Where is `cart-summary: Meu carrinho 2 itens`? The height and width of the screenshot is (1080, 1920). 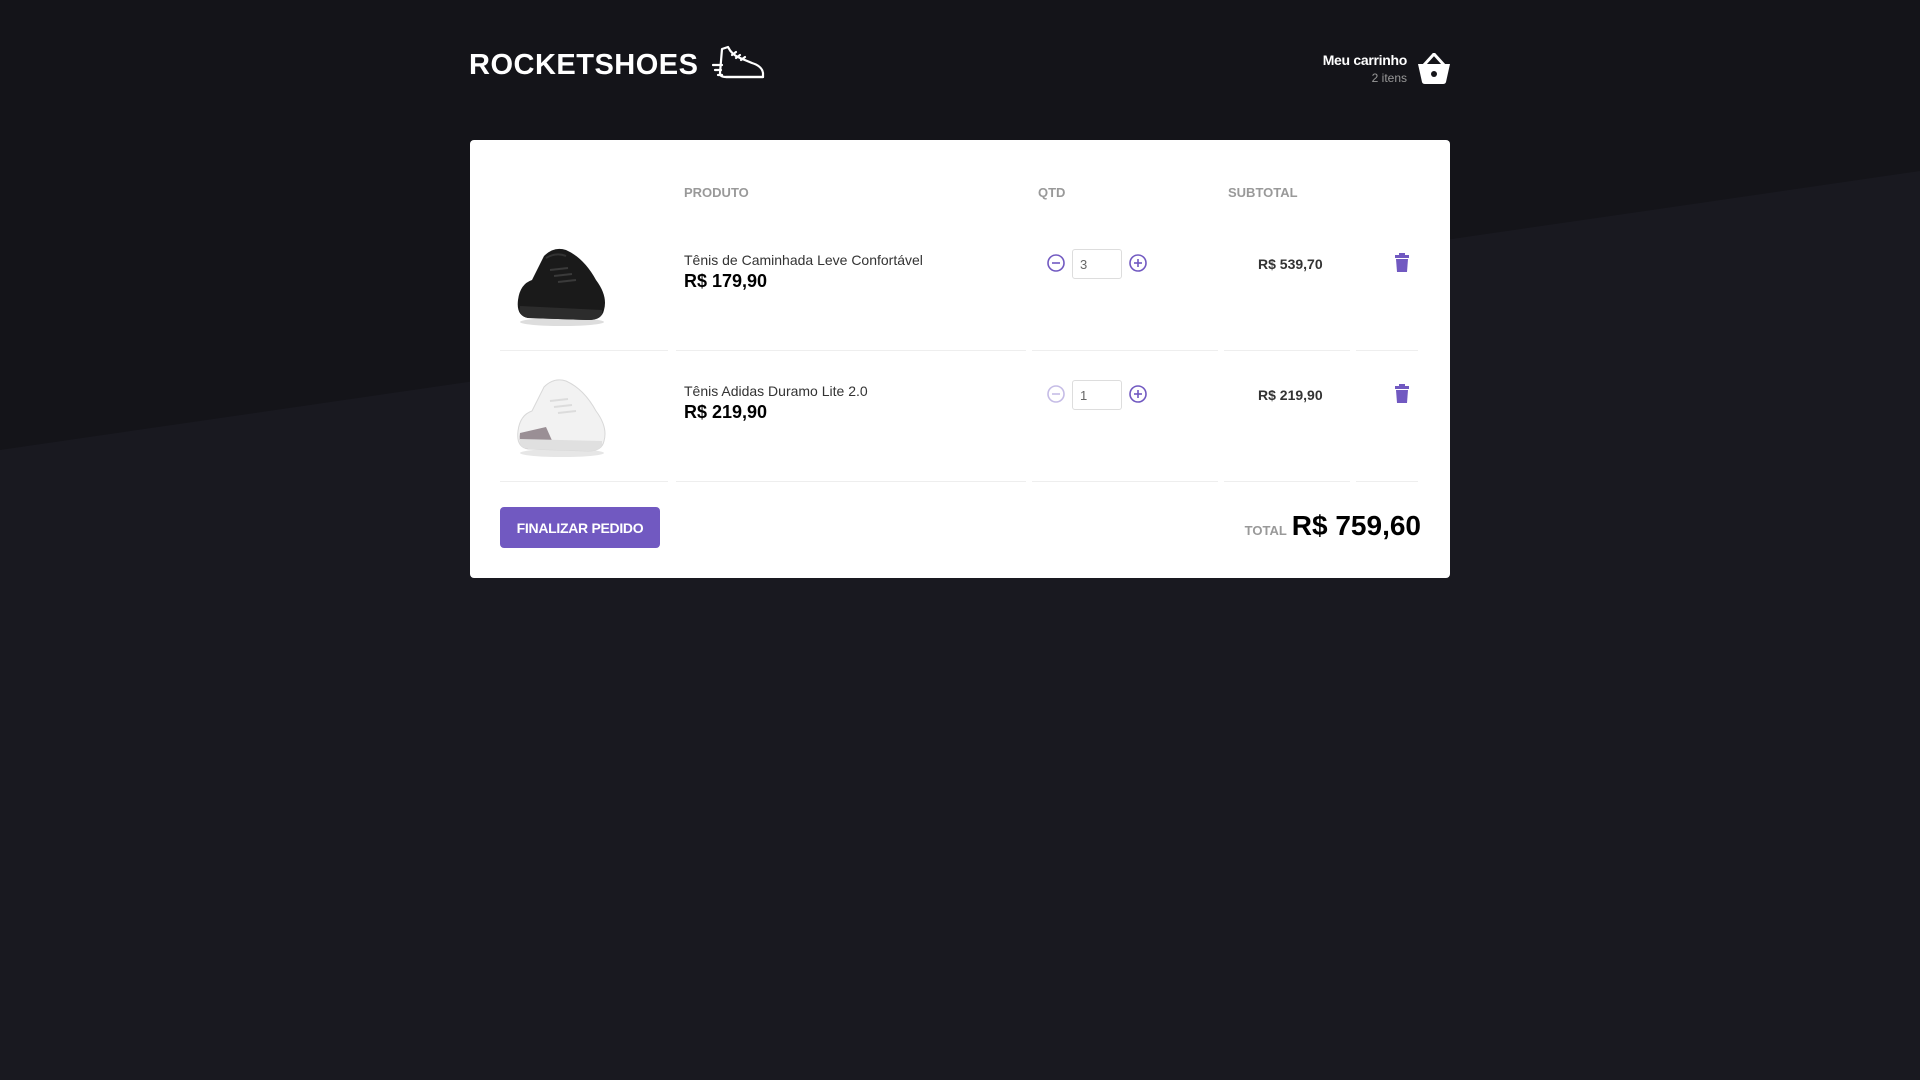
cart-summary: Meu carrinho 2 itens is located at coordinates (1365, 68).